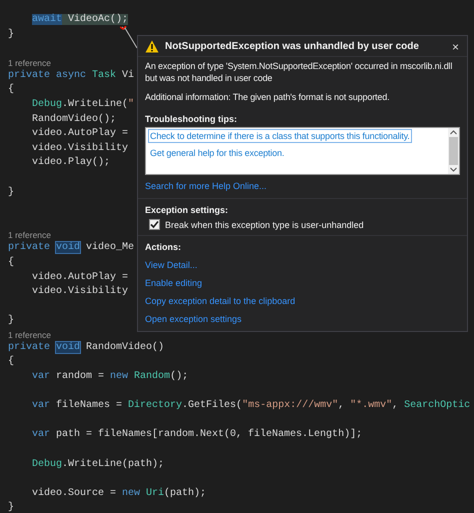 This screenshot has width=474, height=513. I want to click on scrollbar, so click(453, 151).